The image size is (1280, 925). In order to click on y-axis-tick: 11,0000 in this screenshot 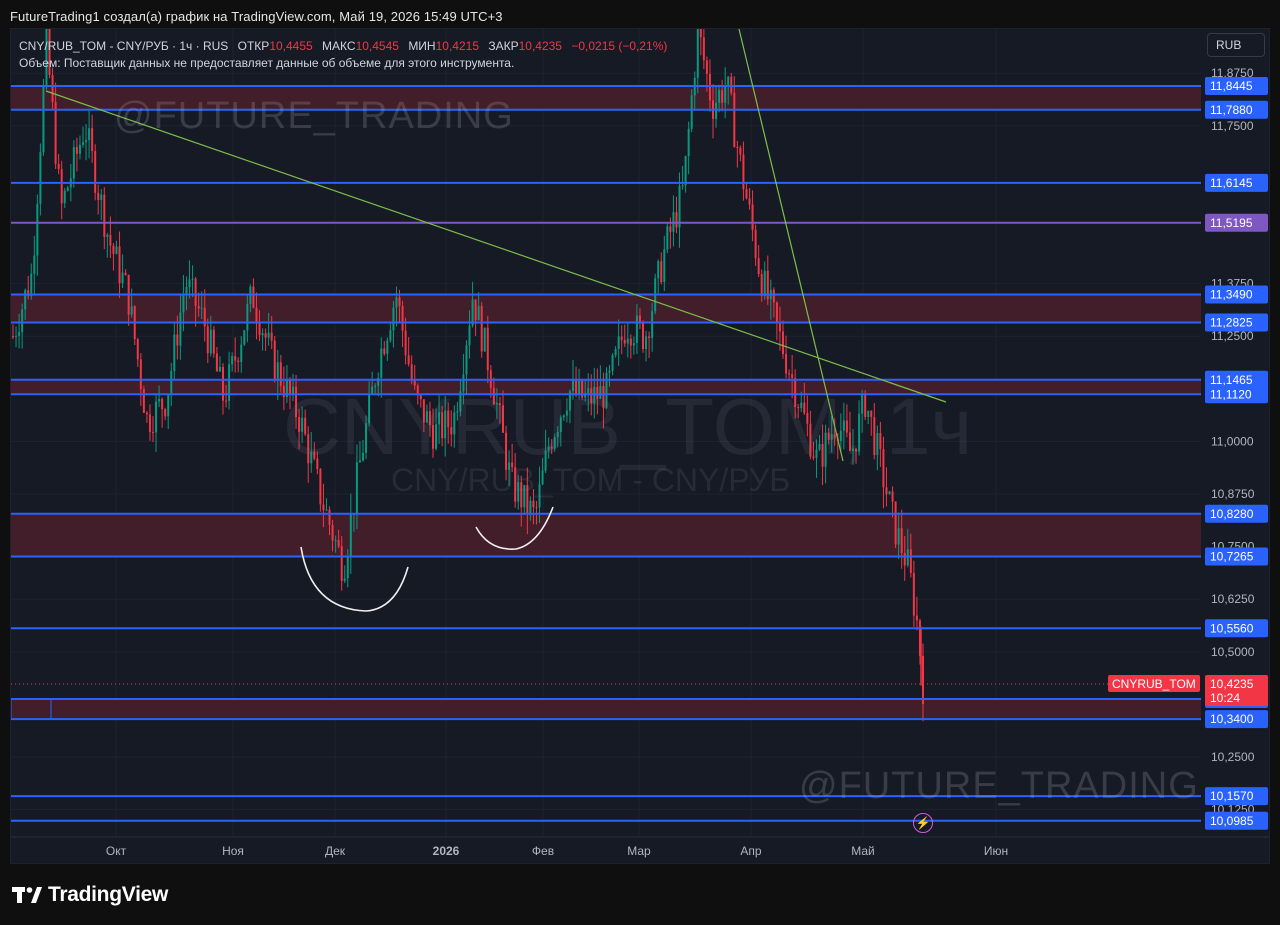, I will do `click(1232, 441)`.